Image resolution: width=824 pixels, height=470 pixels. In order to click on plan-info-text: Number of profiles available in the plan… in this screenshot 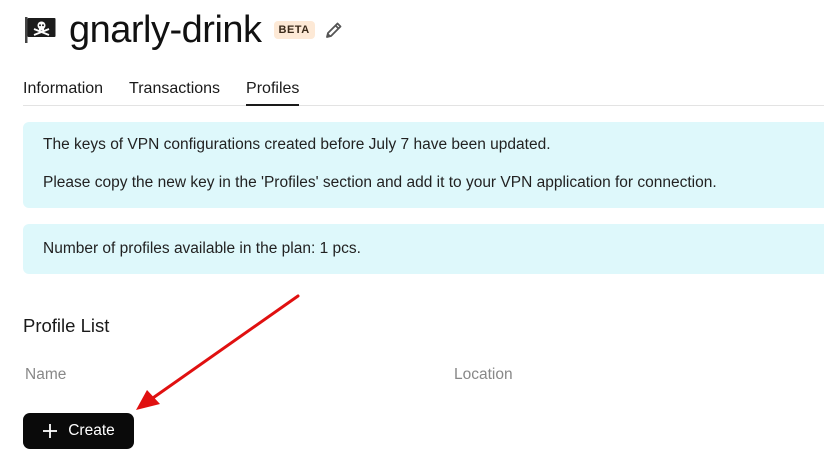, I will do `click(202, 248)`.